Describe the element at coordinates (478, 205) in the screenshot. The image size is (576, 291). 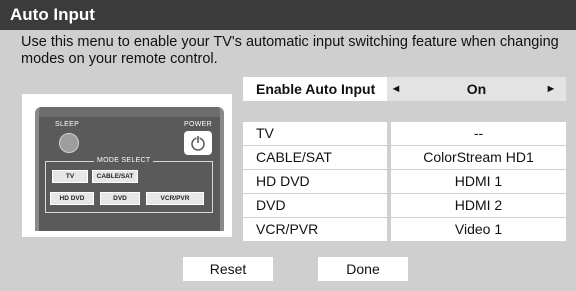
I see `input-value: HDMI 2` at that location.